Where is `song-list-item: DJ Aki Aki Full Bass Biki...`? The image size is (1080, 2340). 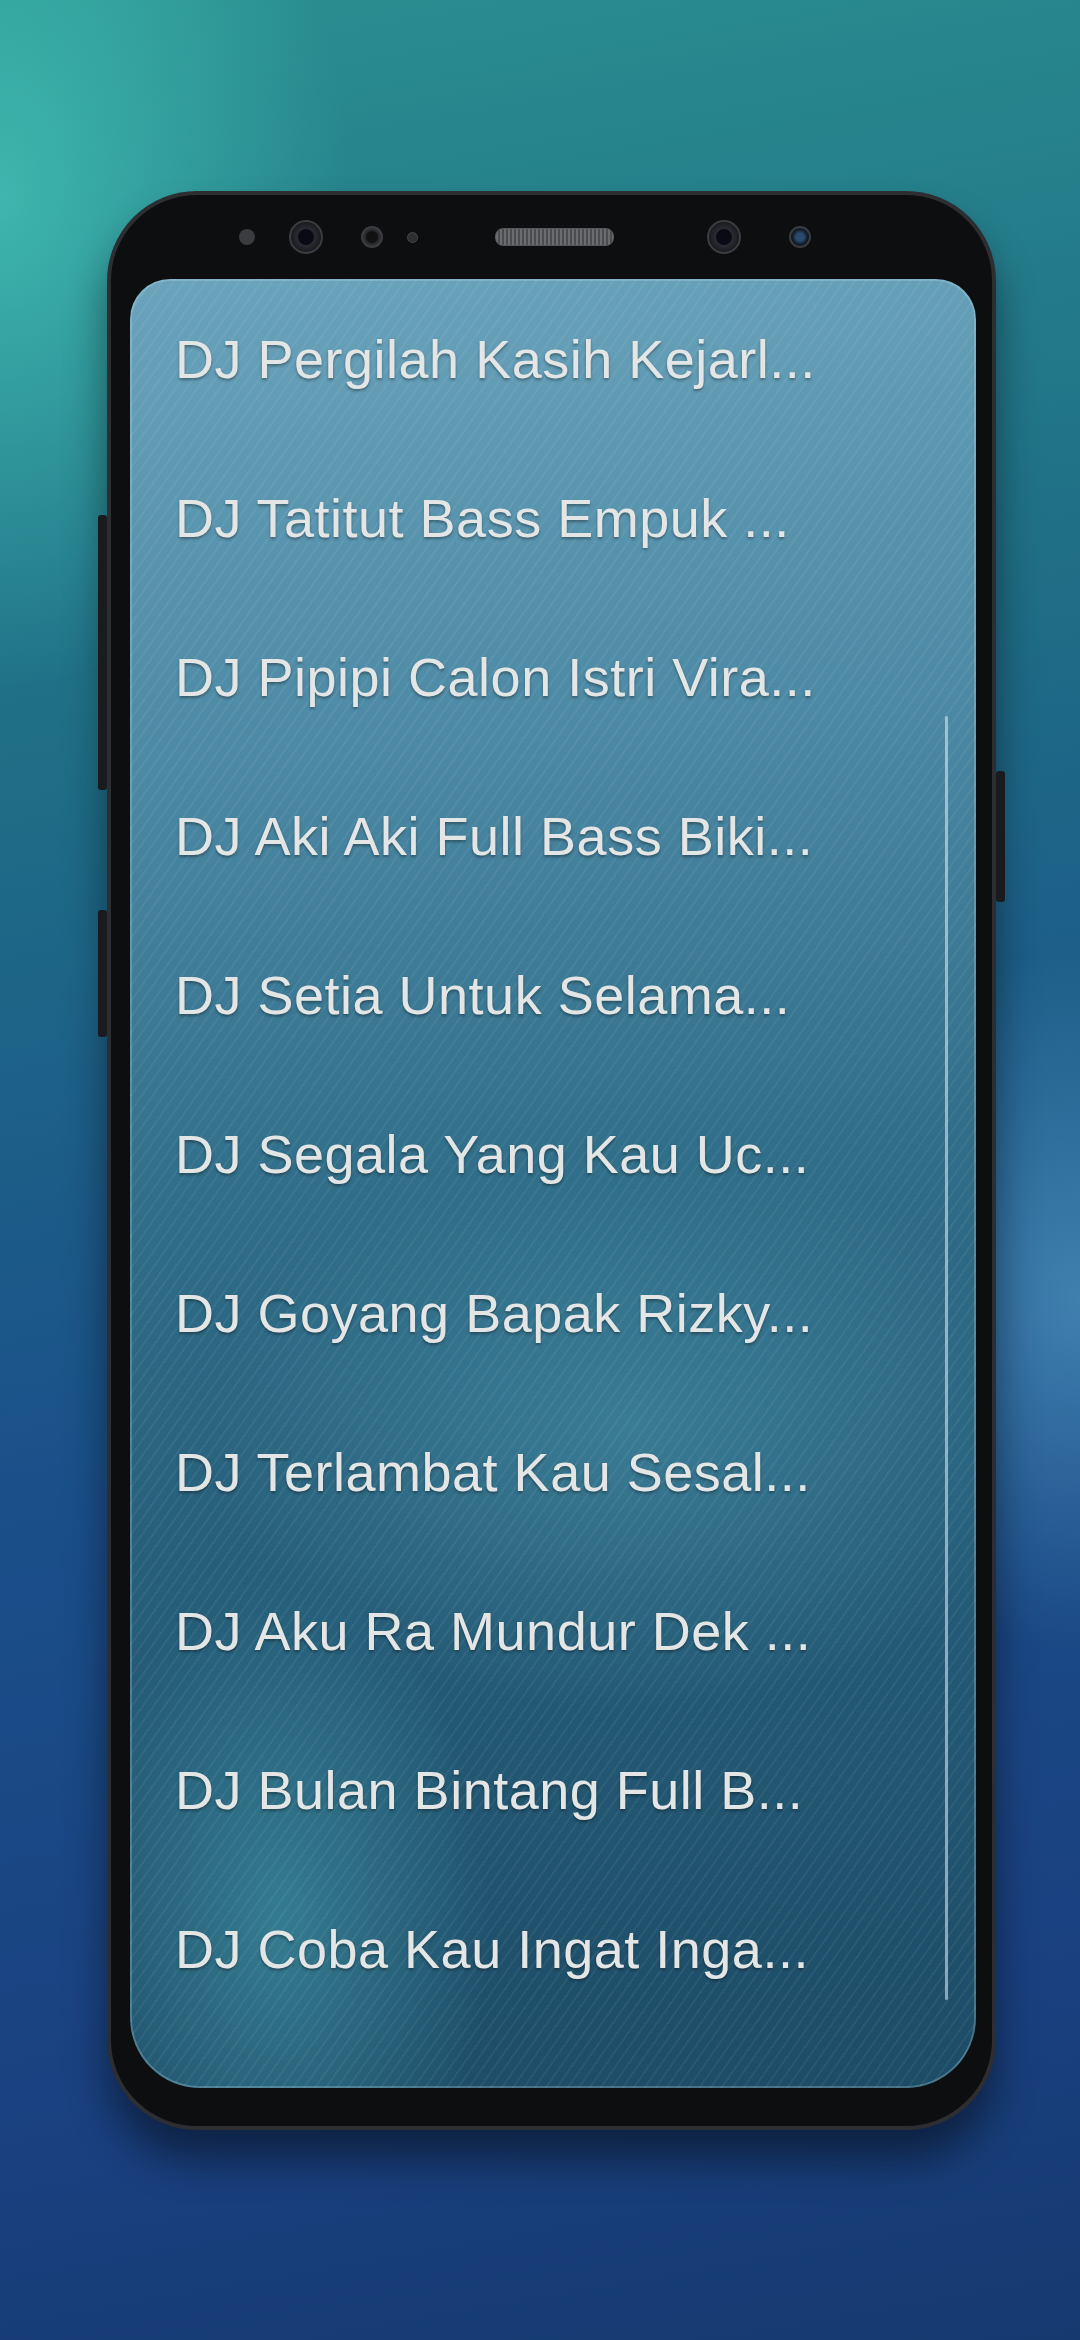
song-list-item: DJ Aki Aki Full Bass Biki... is located at coordinates (494, 835).